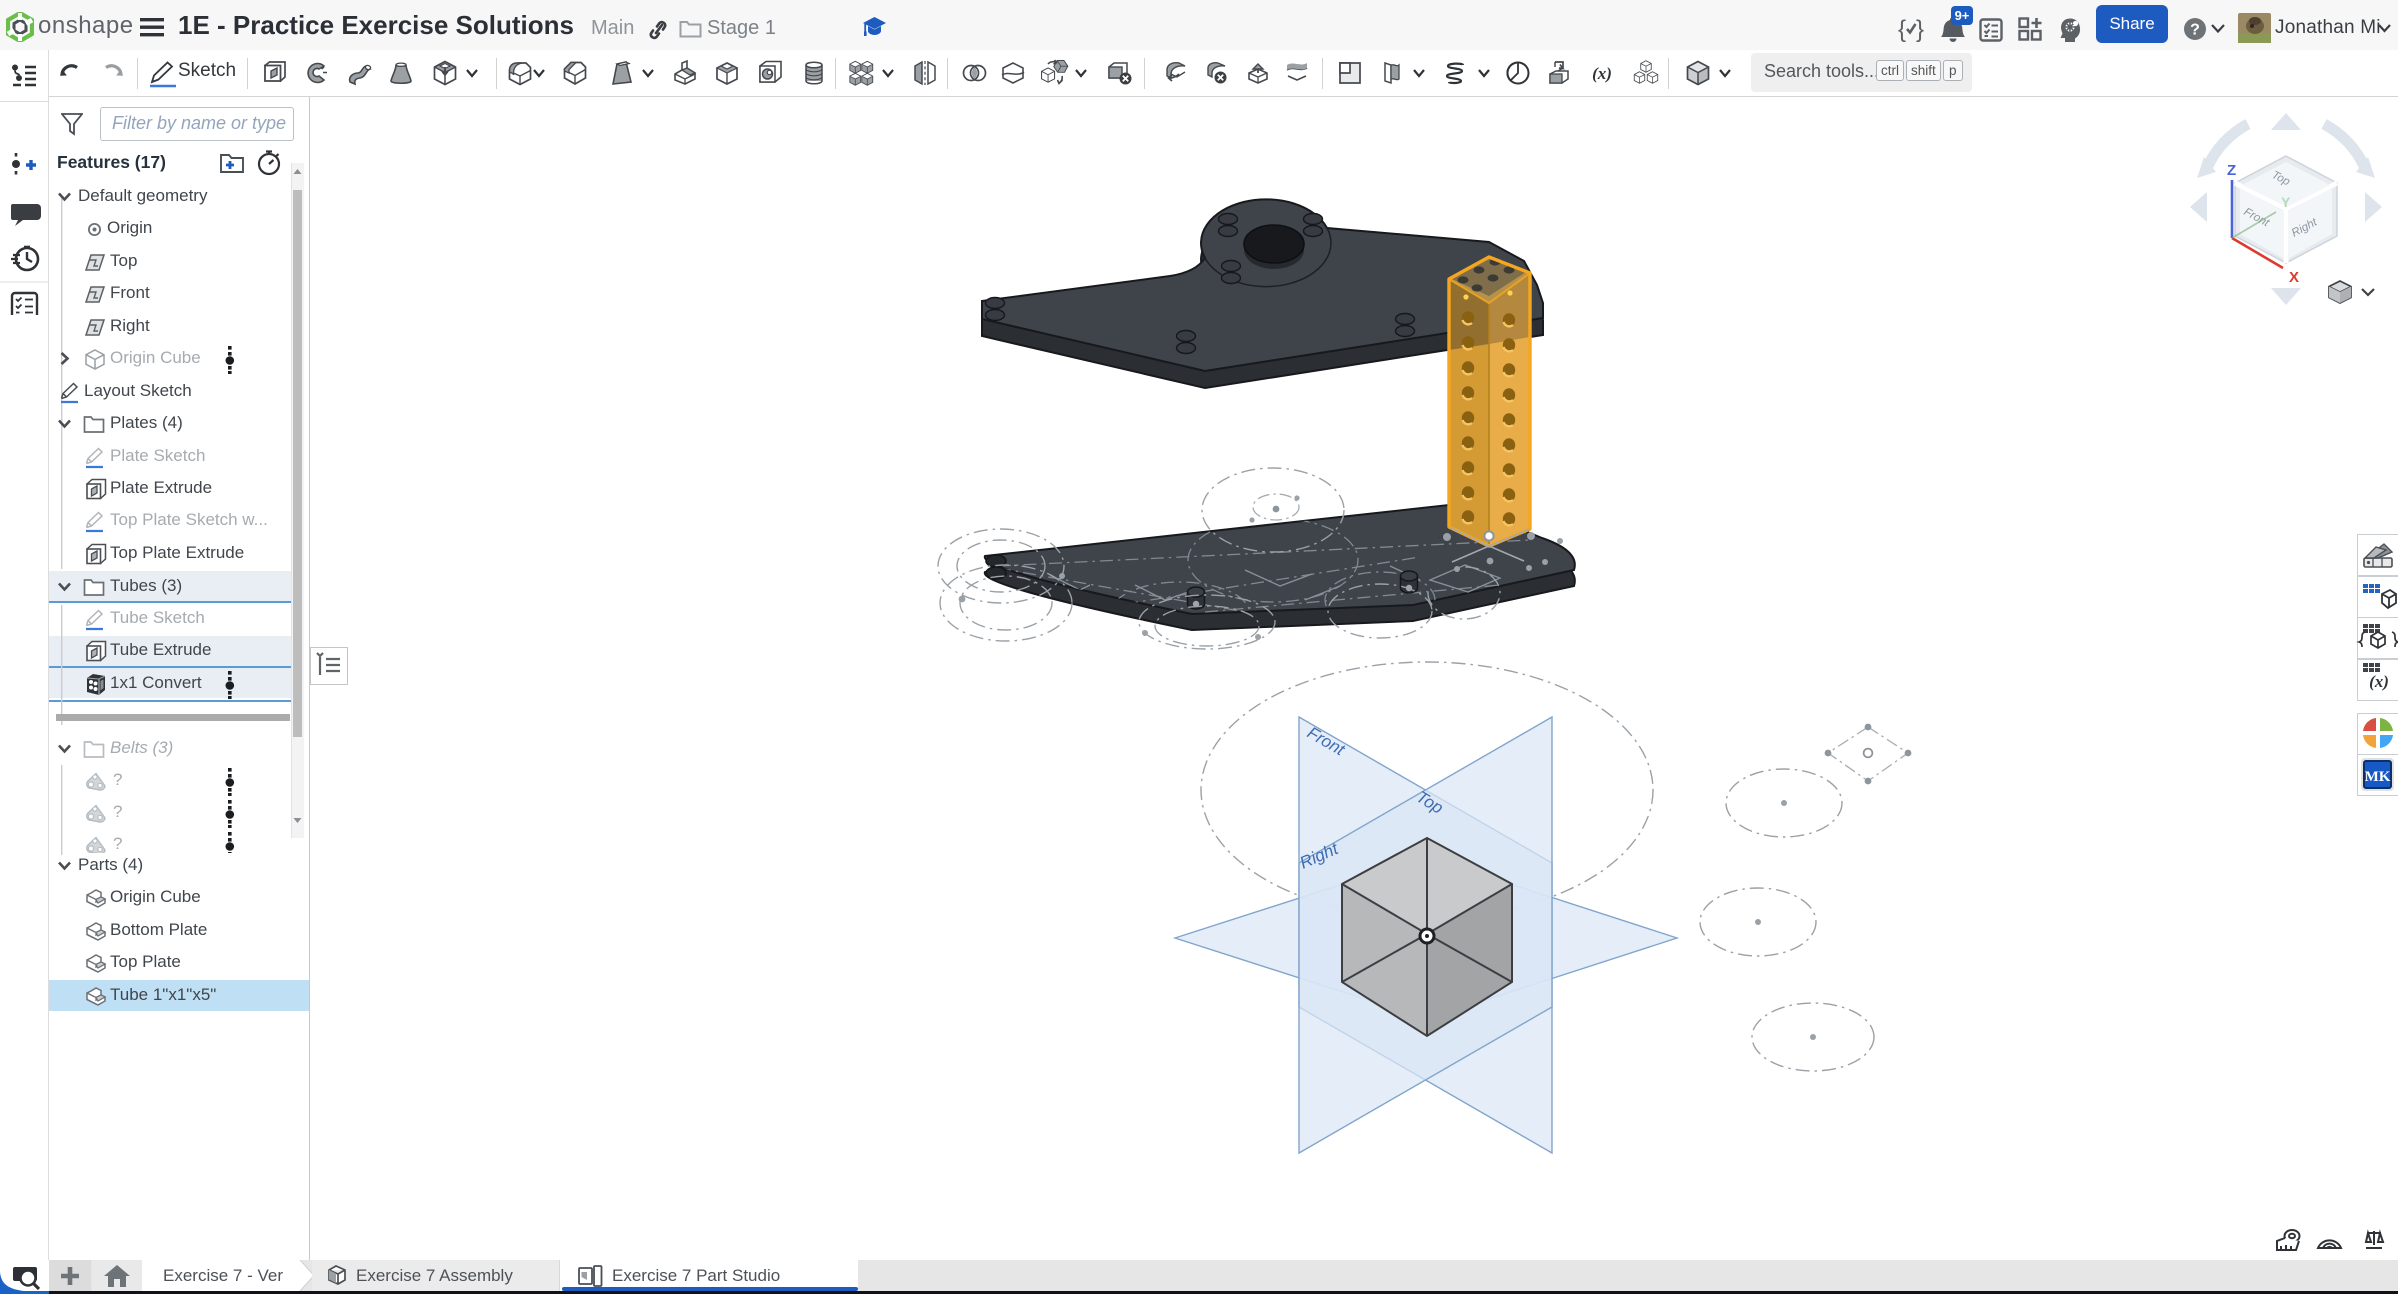 This screenshot has width=2398, height=1294. I want to click on svg-text: 9+, so click(1962, 15).